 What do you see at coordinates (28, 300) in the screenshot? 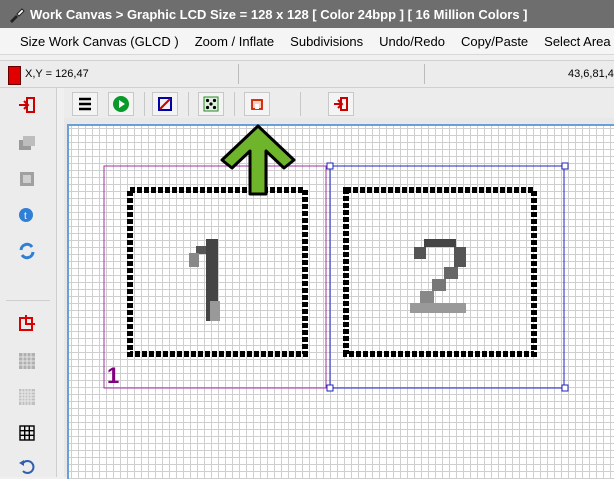
I see `sidebar-divider` at bounding box center [28, 300].